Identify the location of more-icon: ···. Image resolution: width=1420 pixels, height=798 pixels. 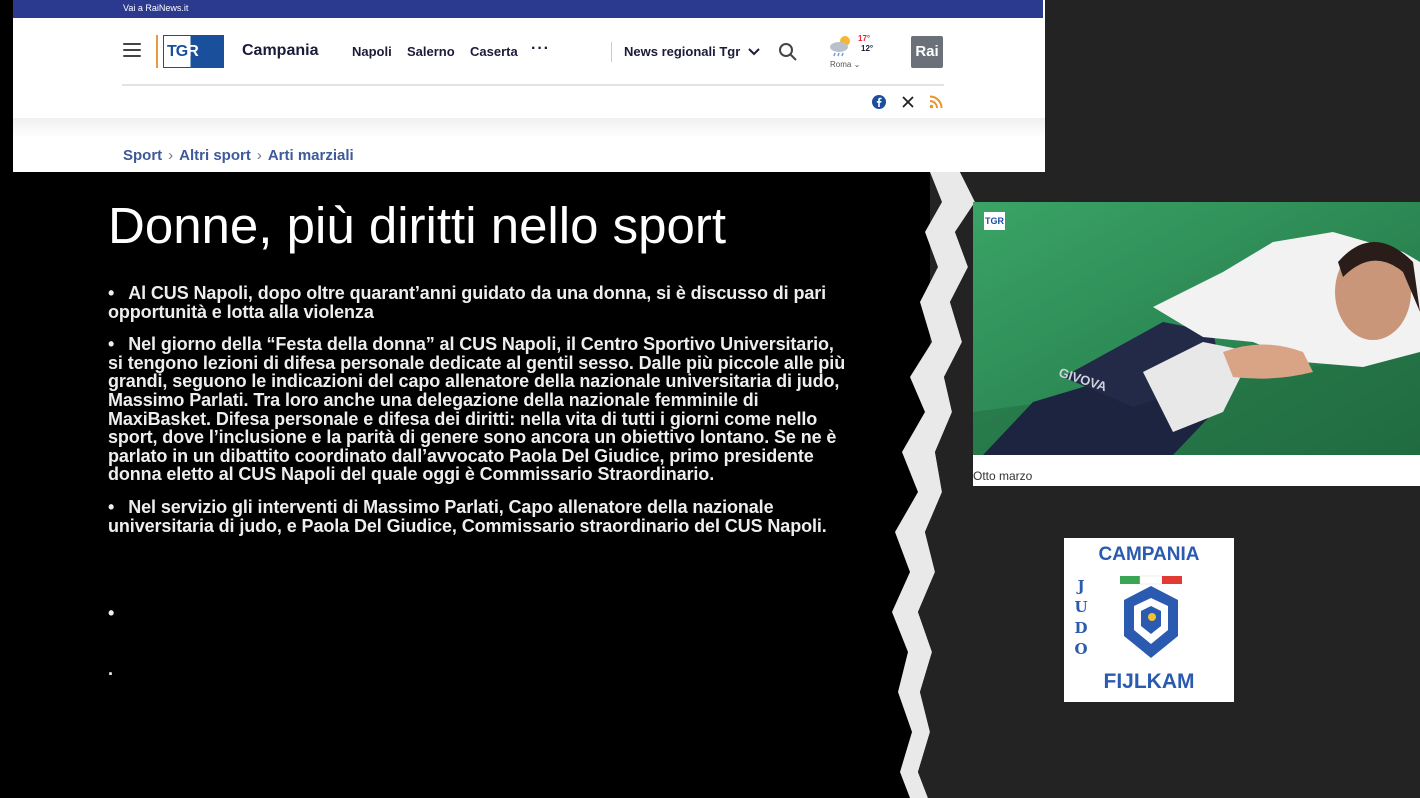
(540, 49).